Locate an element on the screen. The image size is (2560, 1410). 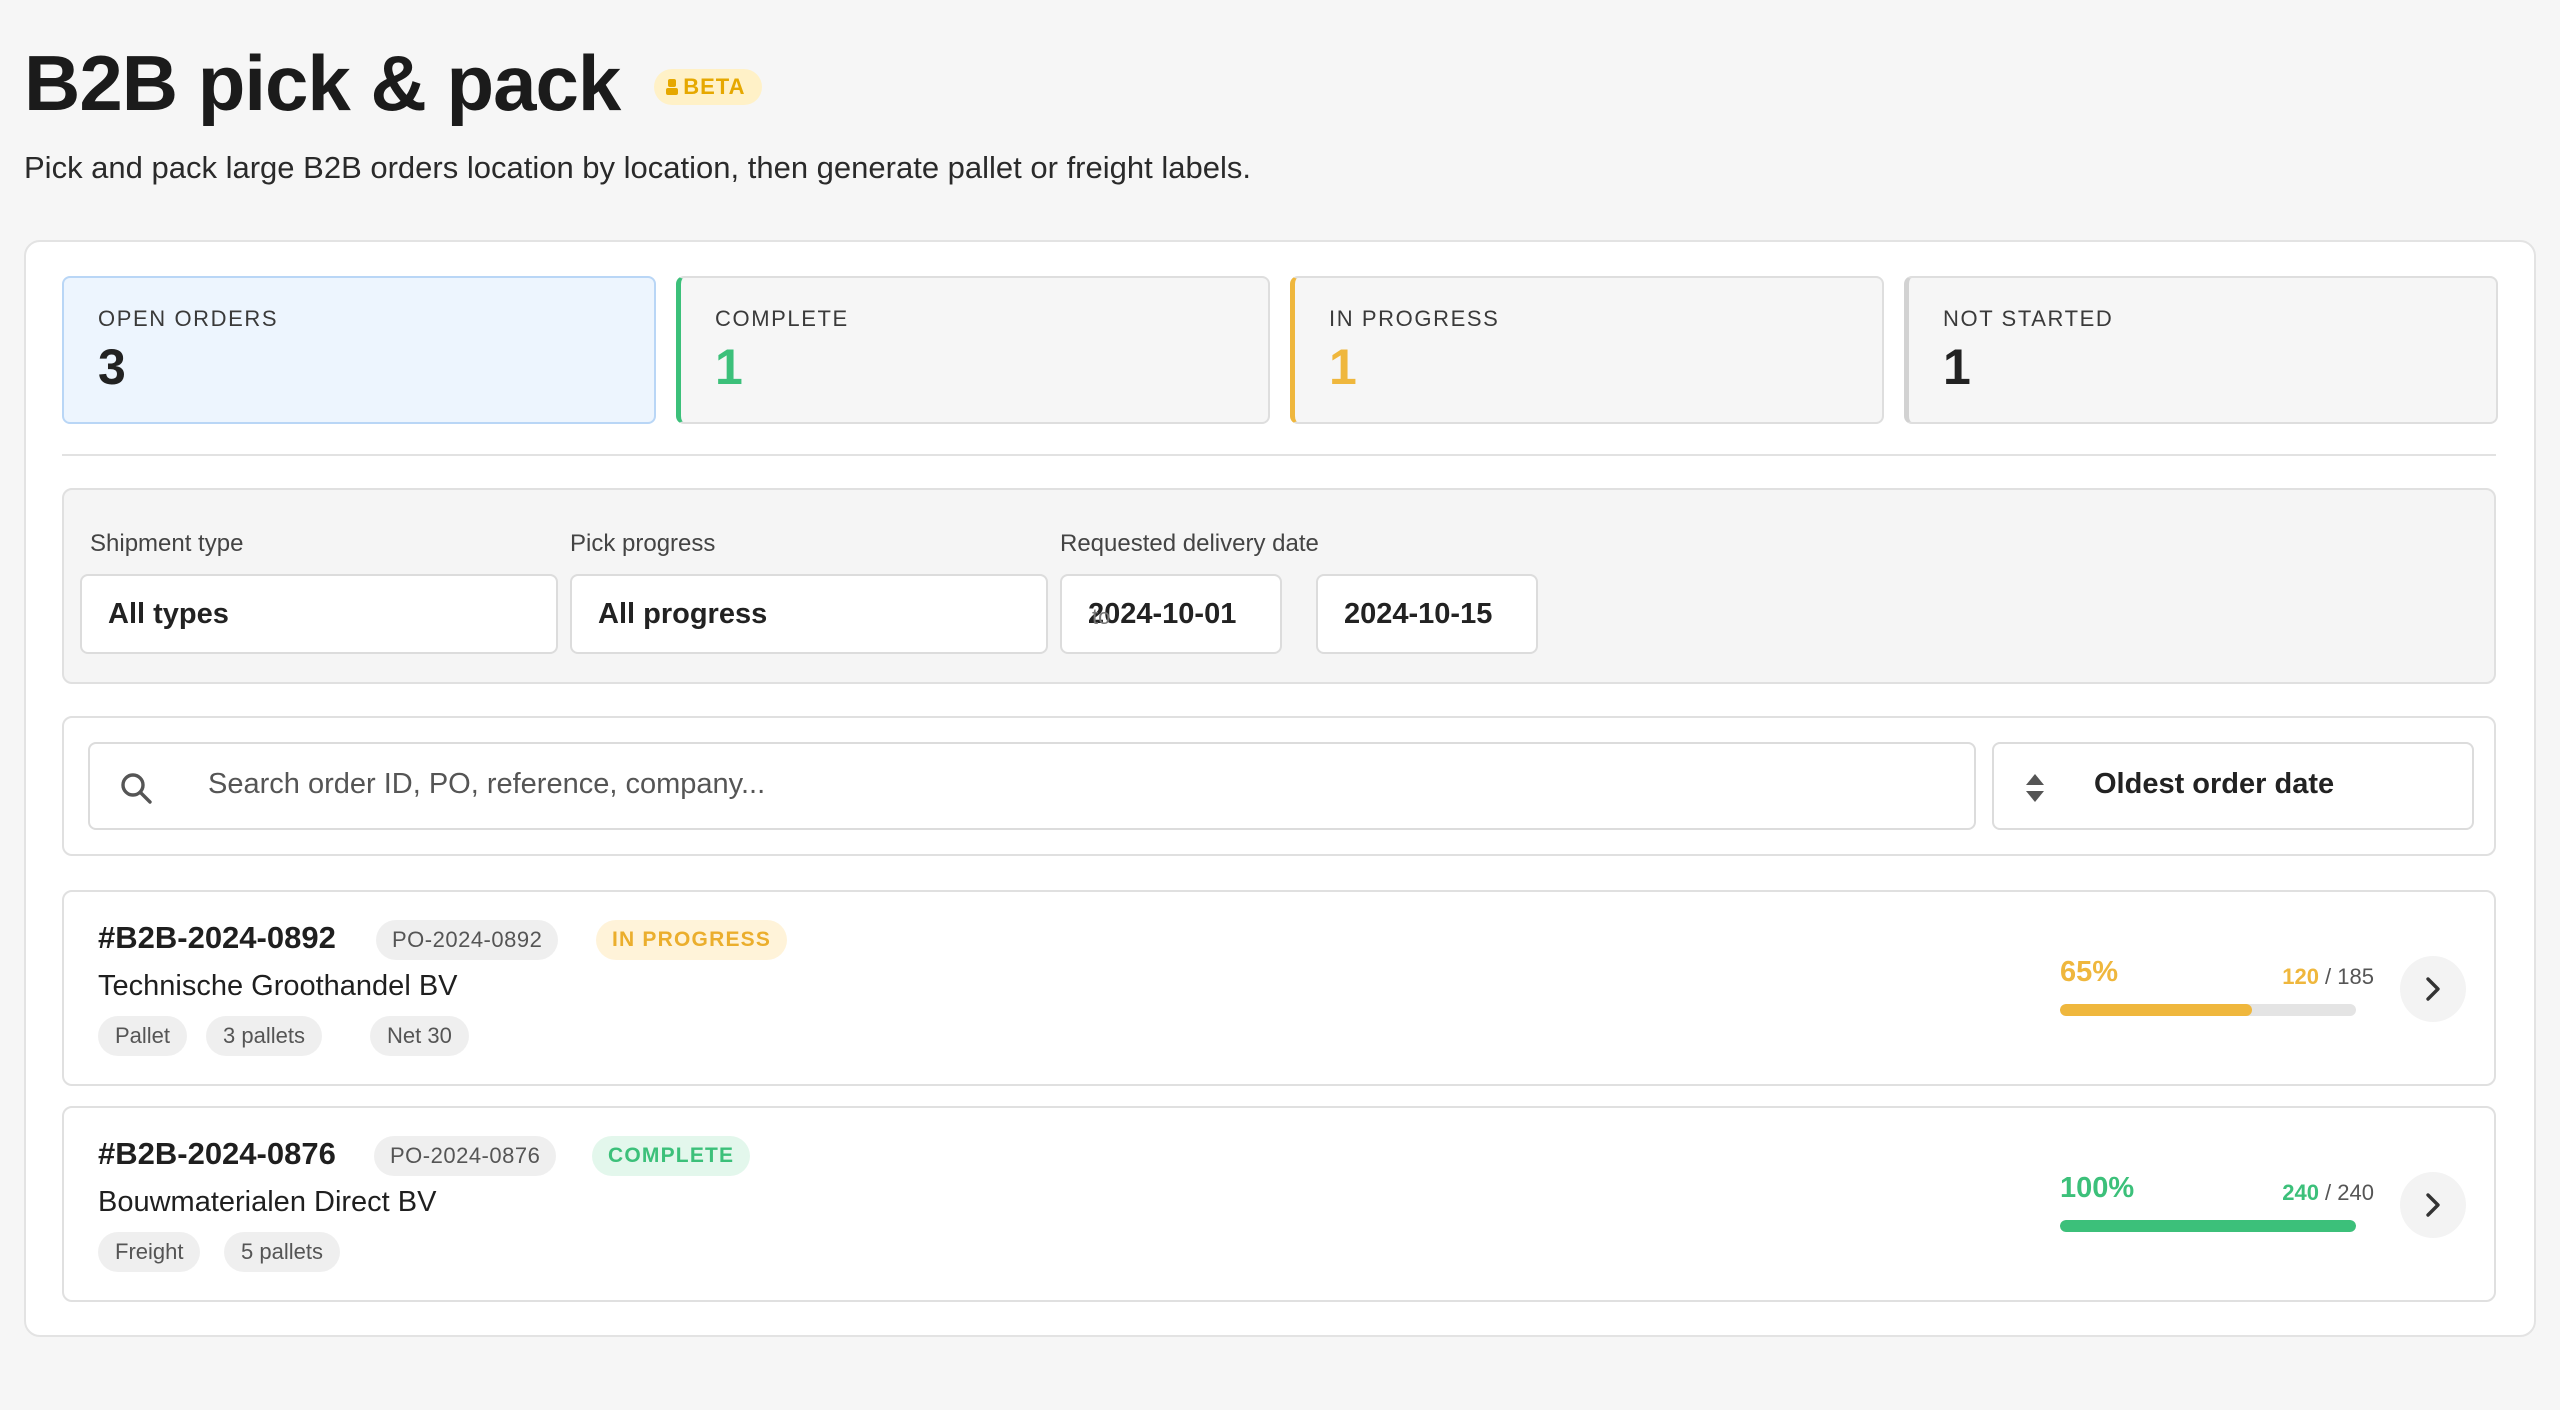
delivery-date-label: Requested delivery date is located at coordinates (1189, 543).